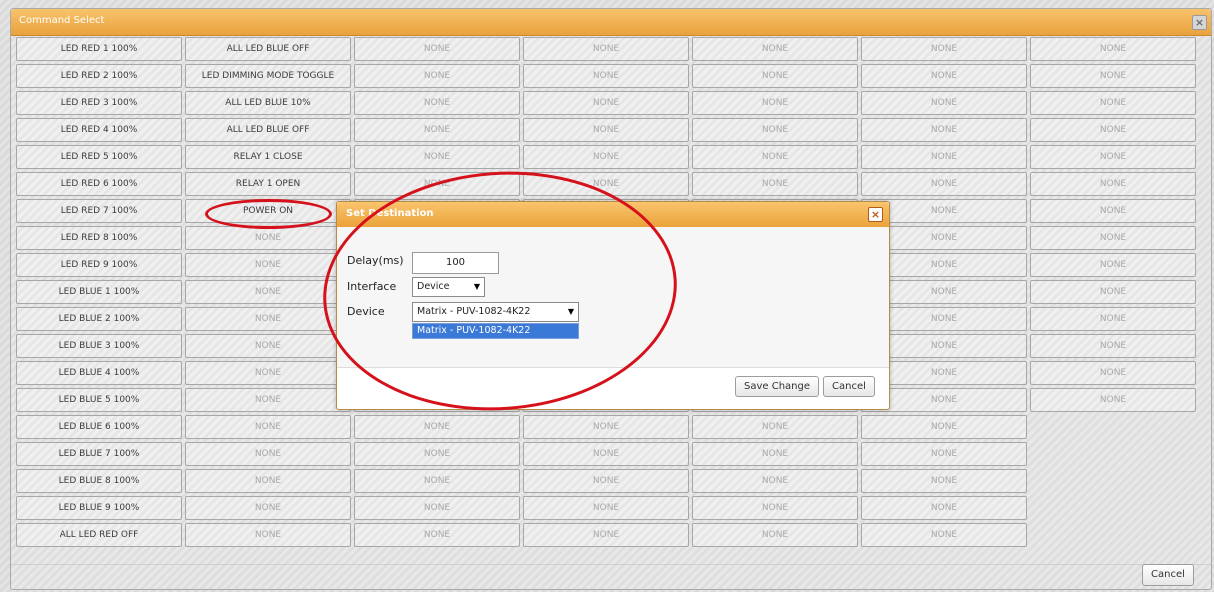 The image size is (1214, 592). Describe the element at coordinates (99, 292) in the screenshot. I see `command-cell: LED BLUE 1 100%` at that location.